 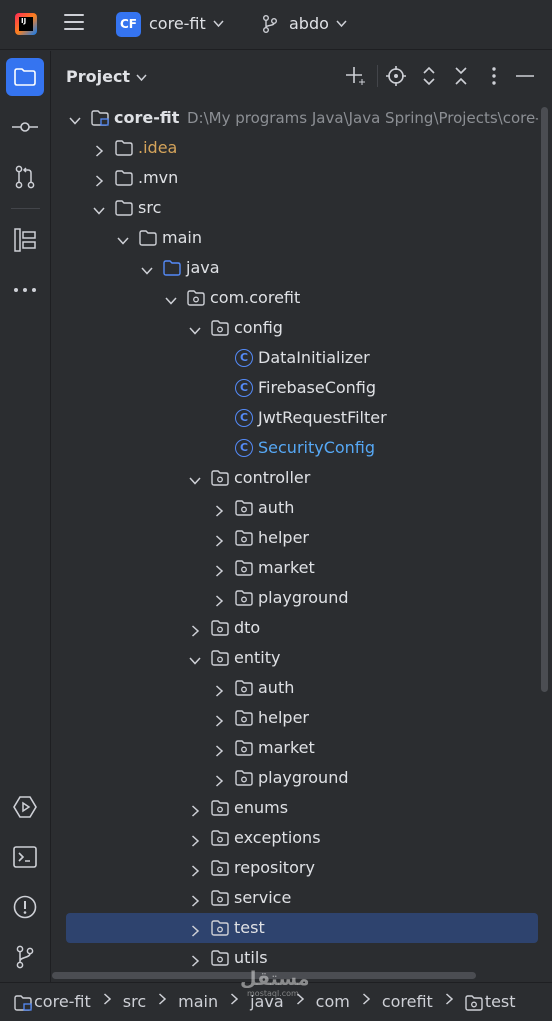 I want to click on collapse-all-icon, so click(x=461, y=76).